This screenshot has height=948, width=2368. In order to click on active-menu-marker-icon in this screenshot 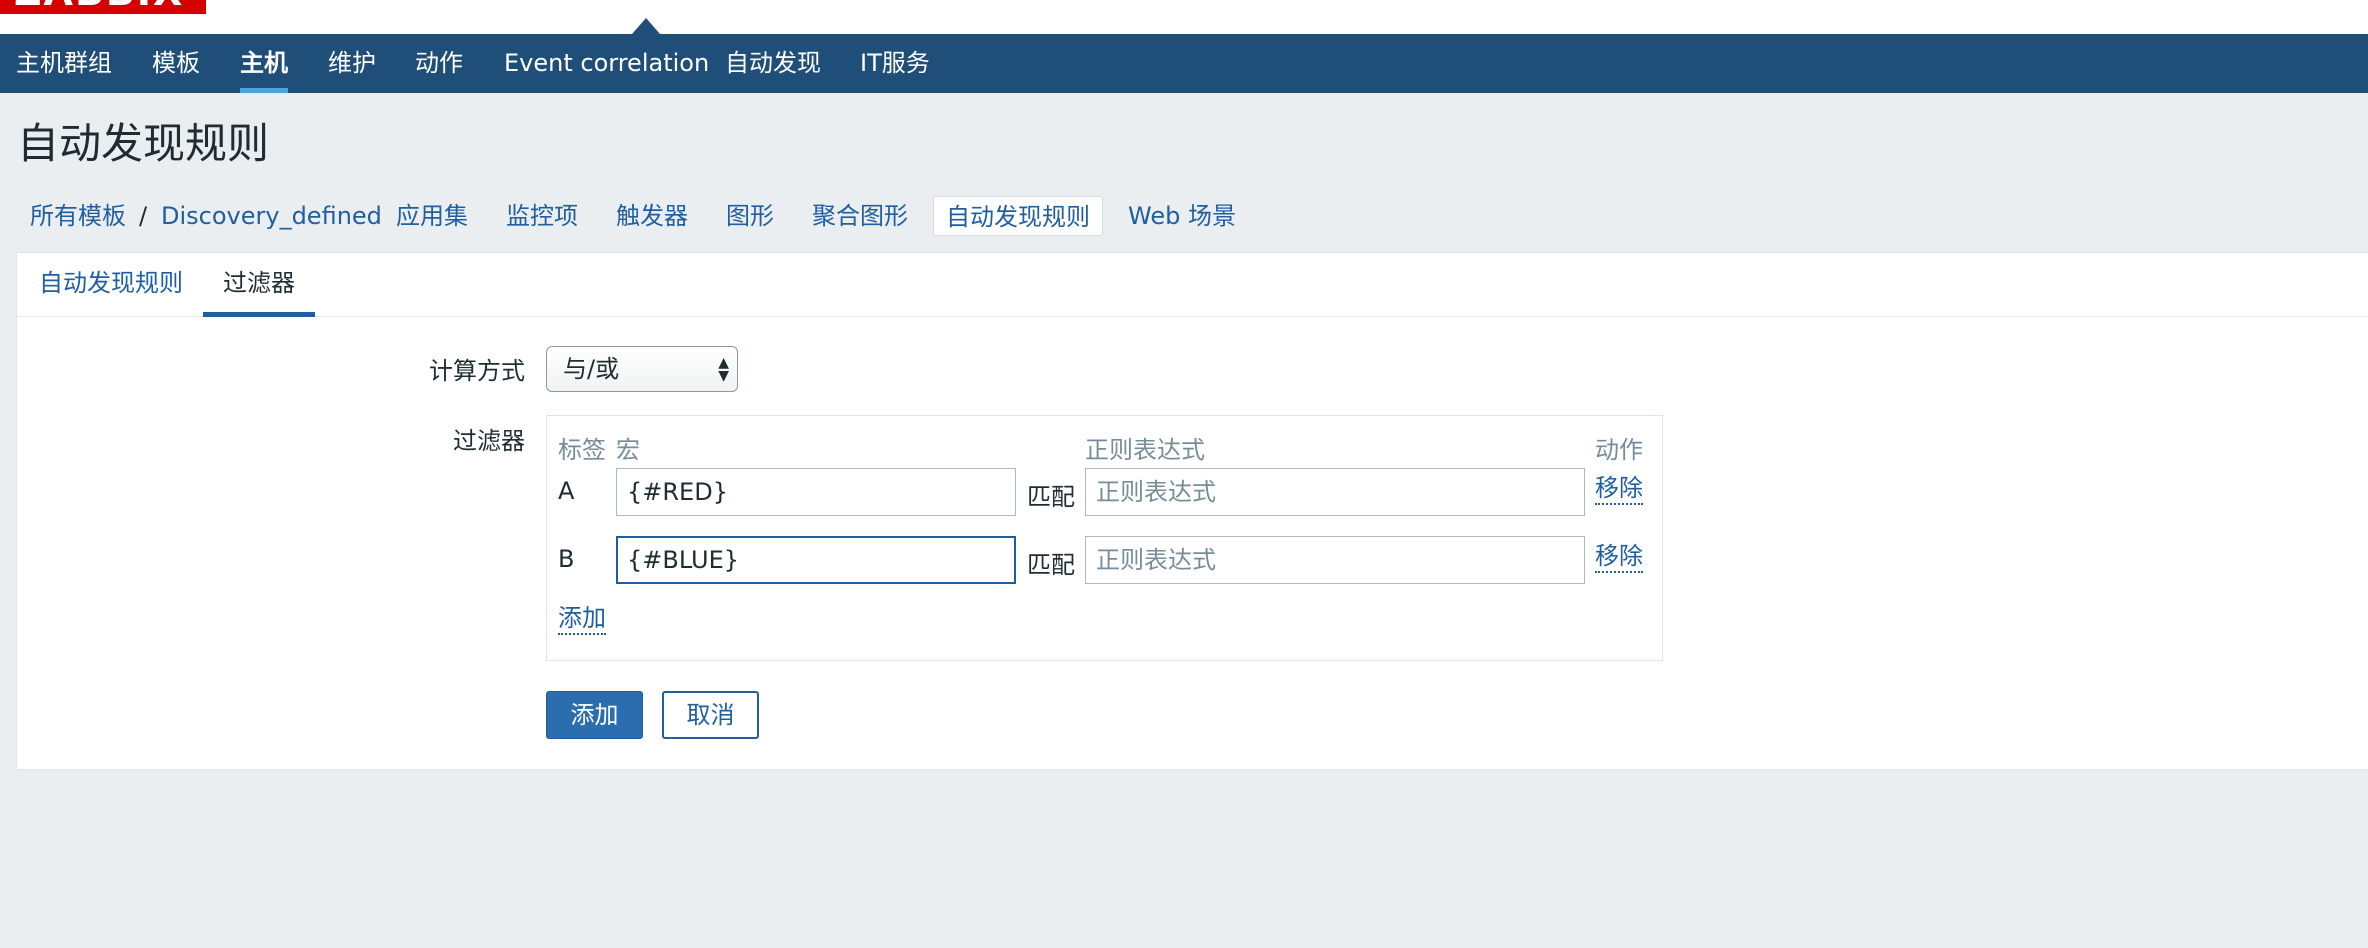, I will do `click(646, 26)`.